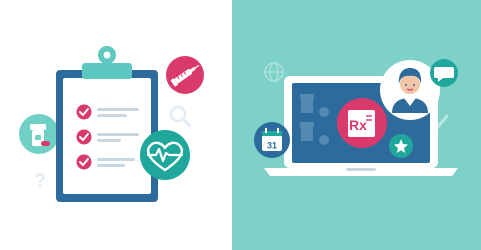  Describe the element at coordinates (185, 75) in the screenshot. I see `syringe-icon` at that location.